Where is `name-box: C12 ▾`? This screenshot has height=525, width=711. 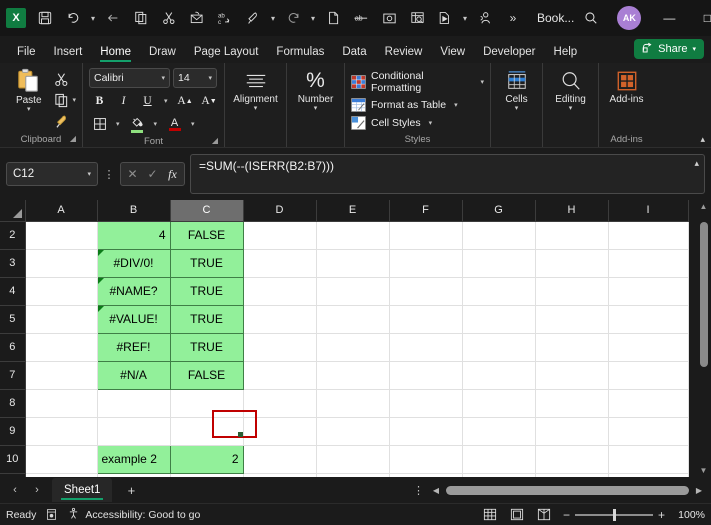 name-box: C12 ▾ is located at coordinates (52, 174).